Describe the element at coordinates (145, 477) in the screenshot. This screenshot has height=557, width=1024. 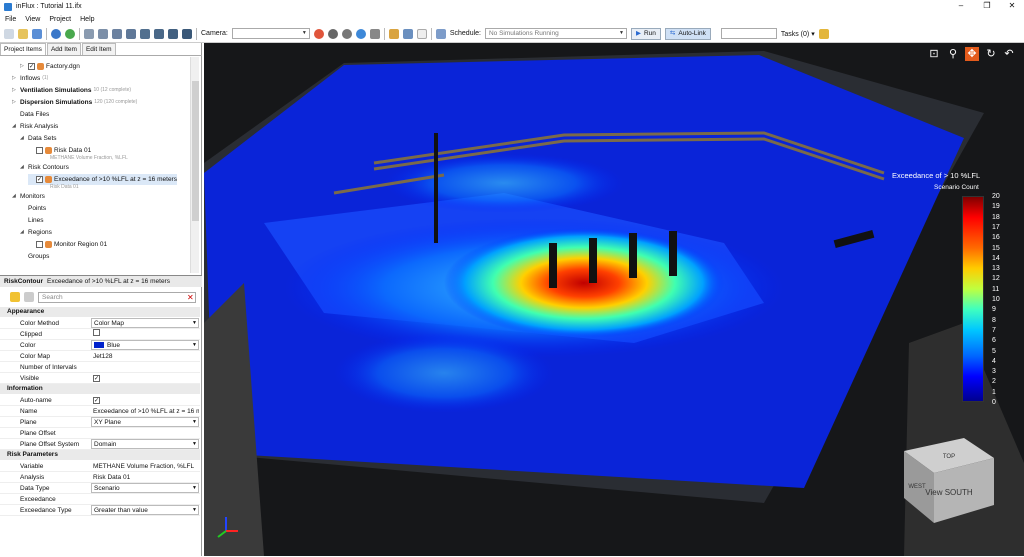
I see `property-value: Risk Data 01` at that location.